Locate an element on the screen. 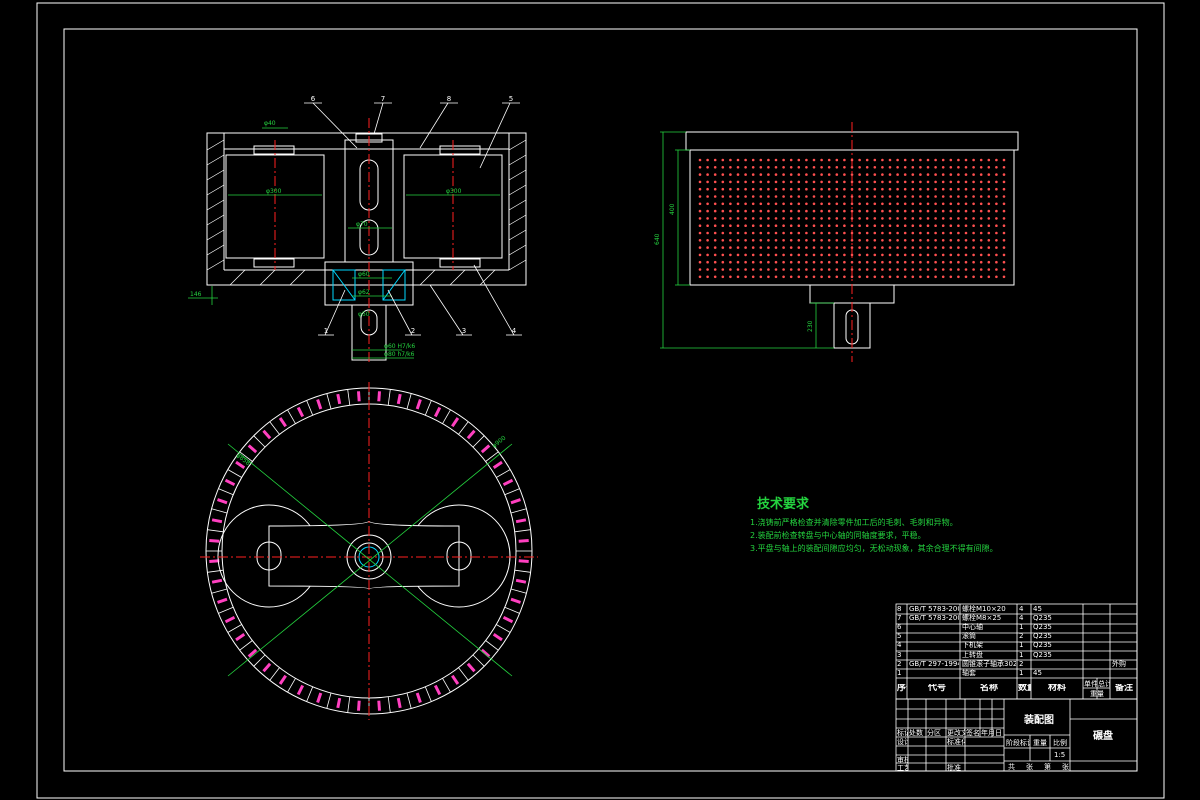 This screenshot has height=800, width=1200. tb-sign-change-doc: 更改文件号 is located at coordinates (956, 733).